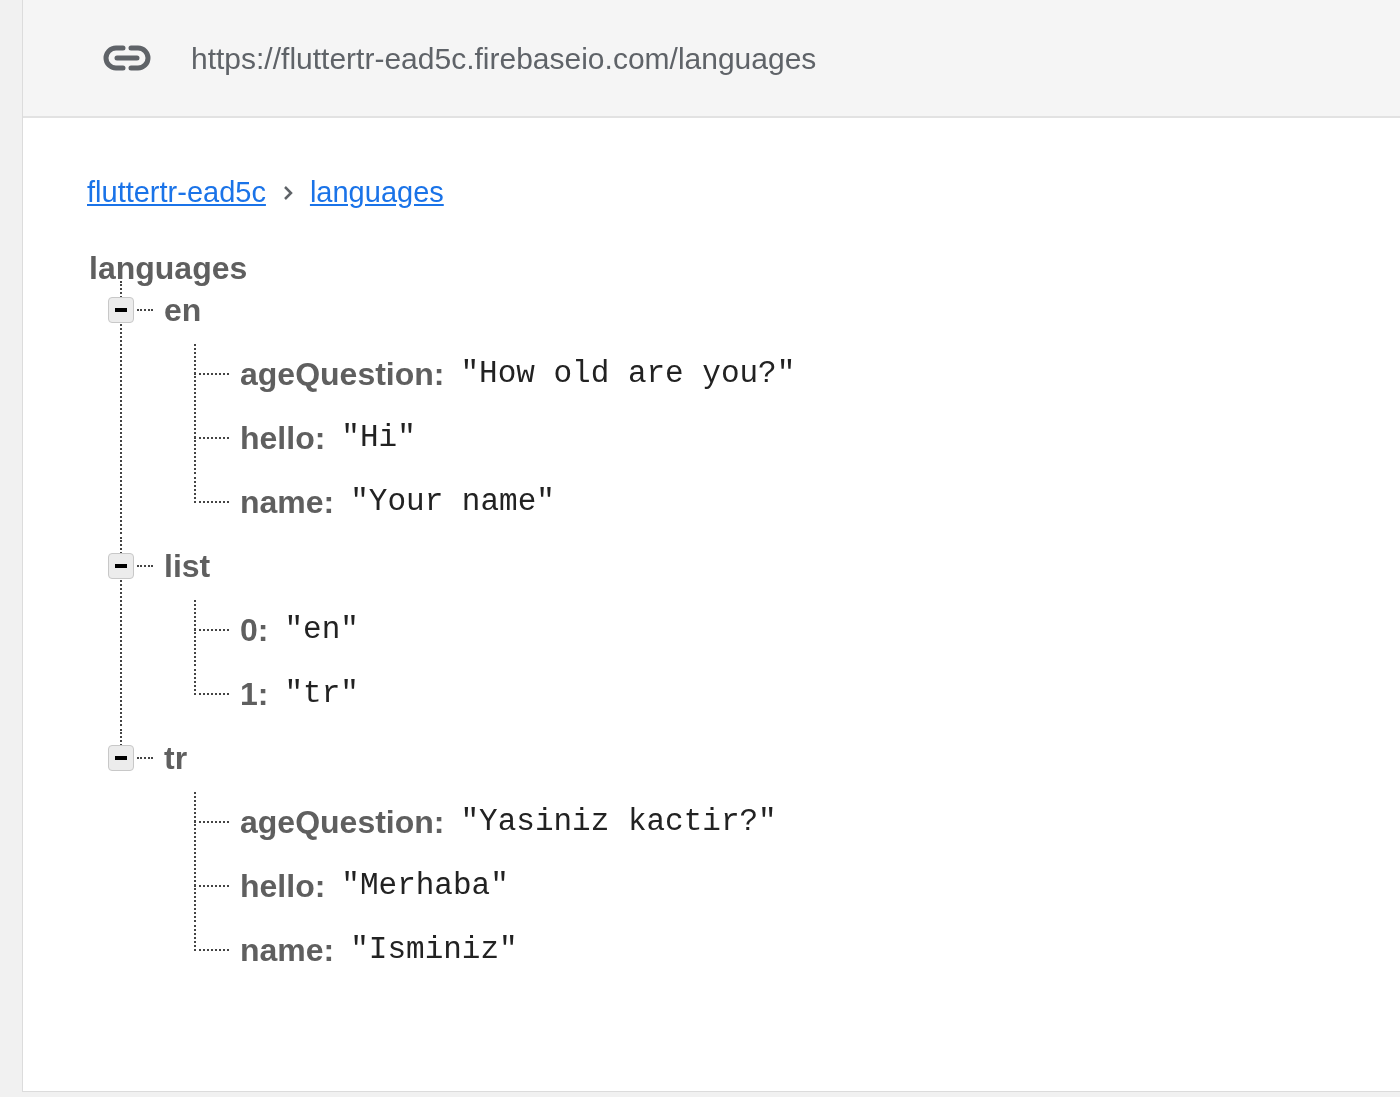 The height and width of the screenshot is (1097, 1400). I want to click on node-key: list, so click(187, 566).